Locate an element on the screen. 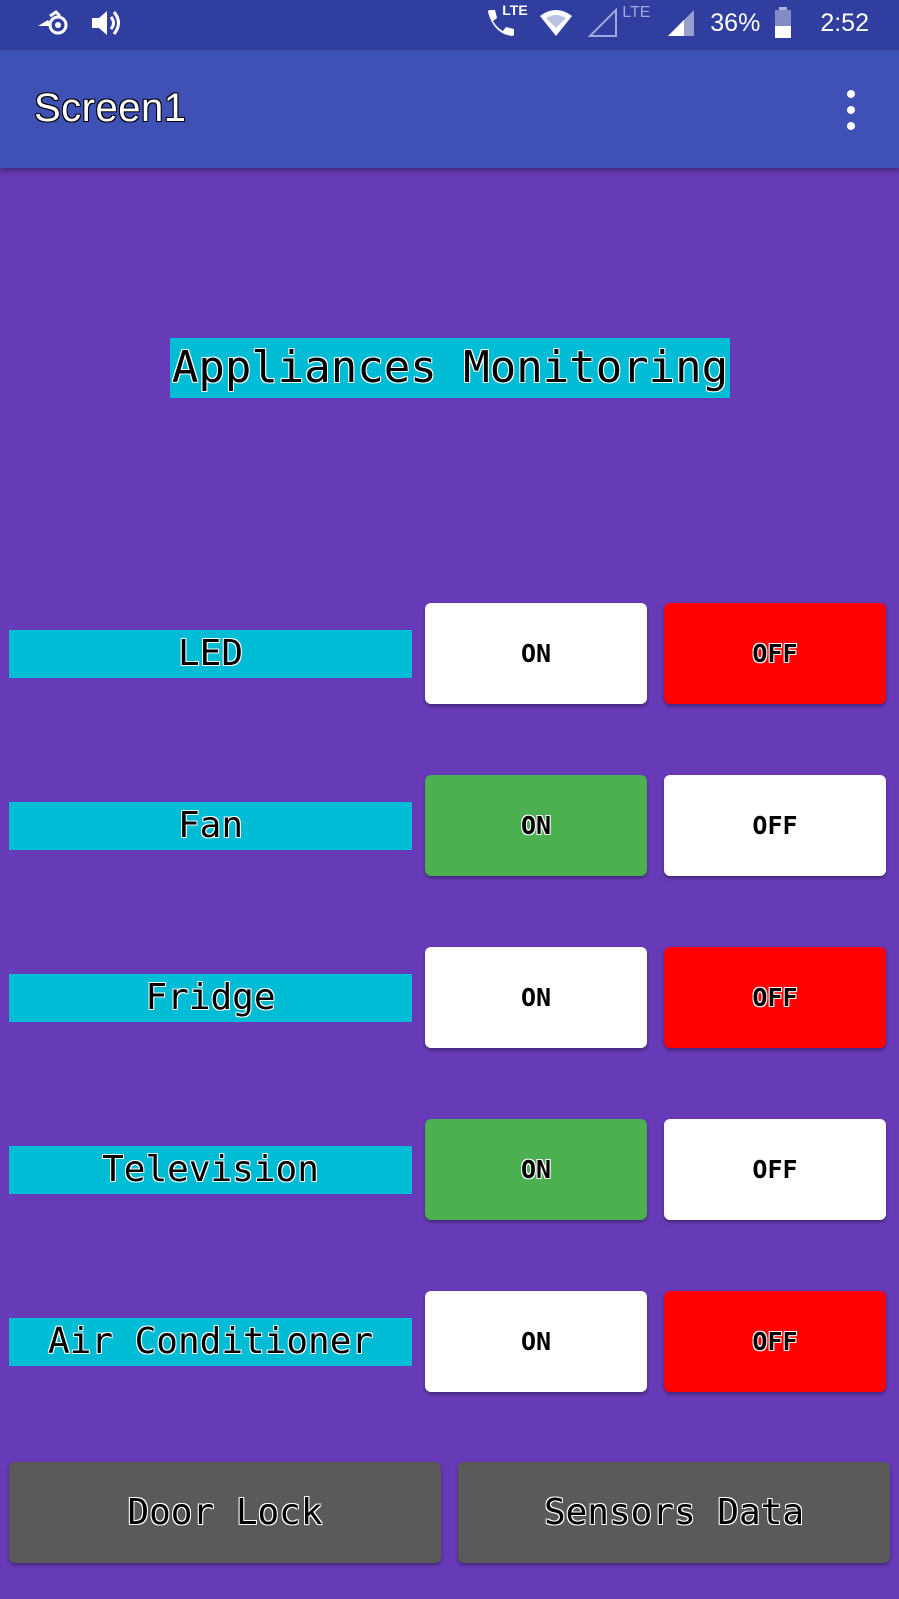 The image size is (899, 1599). sensors-data-button: Sensors Data is located at coordinates (674, 1512).